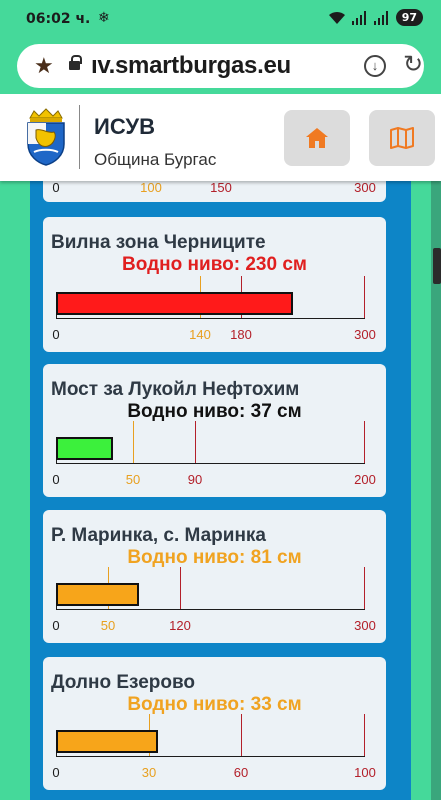 The image size is (441, 800). I want to click on lock-icon, so click(75, 62).